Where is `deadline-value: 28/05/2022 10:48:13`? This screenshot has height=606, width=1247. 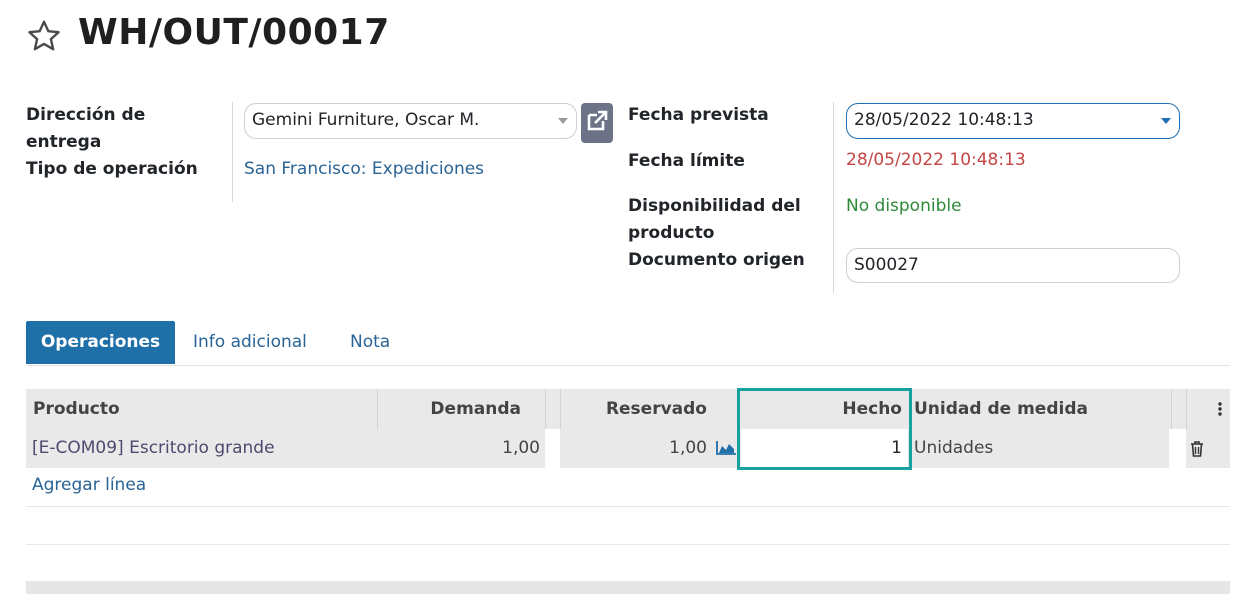 deadline-value: 28/05/2022 10:48:13 is located at coordinates (936, 160).